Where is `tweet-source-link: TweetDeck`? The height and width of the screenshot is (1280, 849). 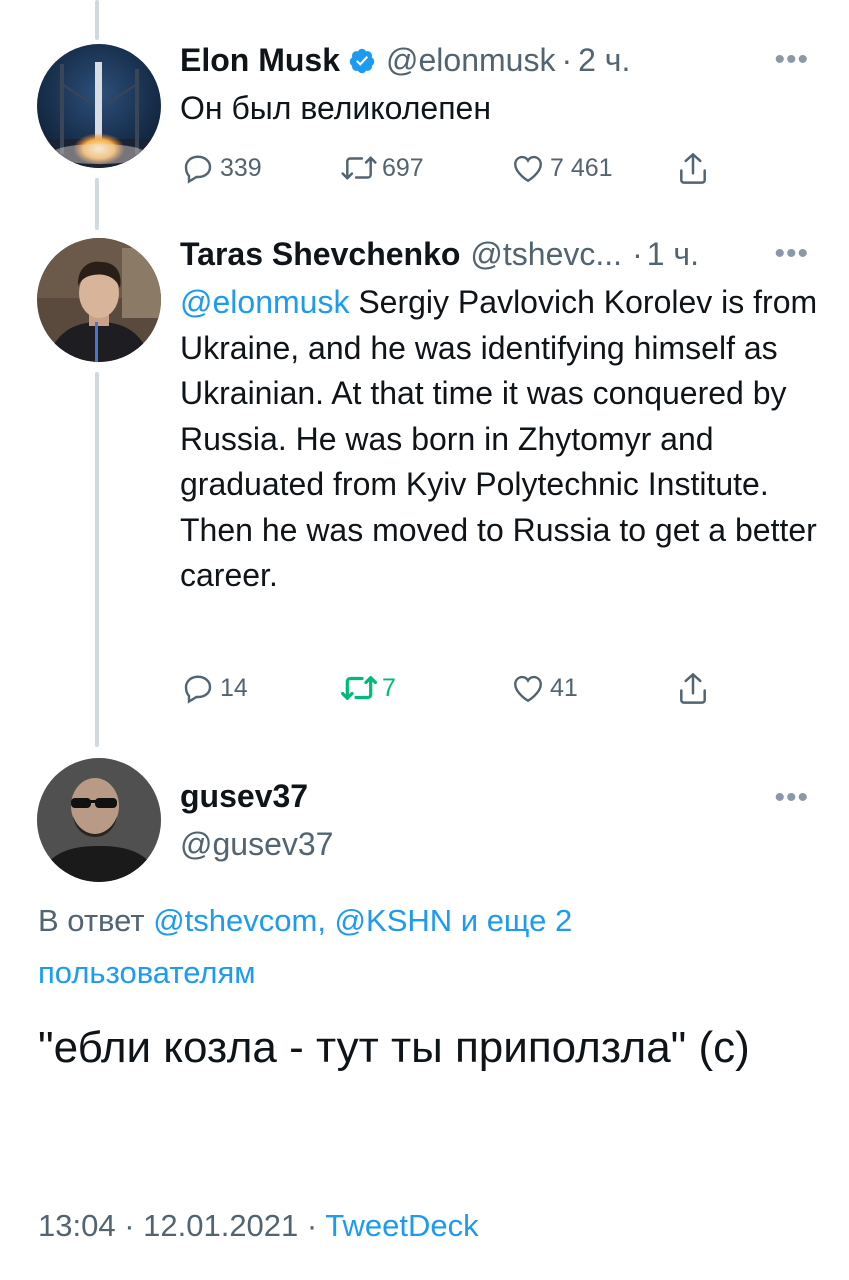 tweet-source-link: TweetDeck is located at coordinates (401, 1225).